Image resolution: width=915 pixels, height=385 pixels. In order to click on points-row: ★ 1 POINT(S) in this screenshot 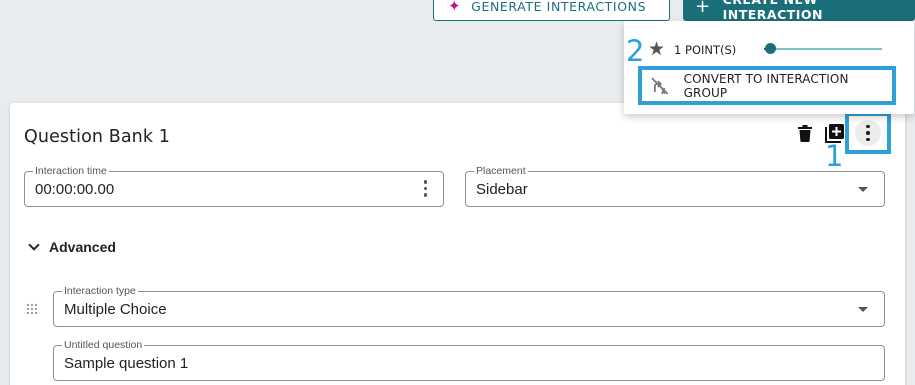, I will do `click(692, 49)`.